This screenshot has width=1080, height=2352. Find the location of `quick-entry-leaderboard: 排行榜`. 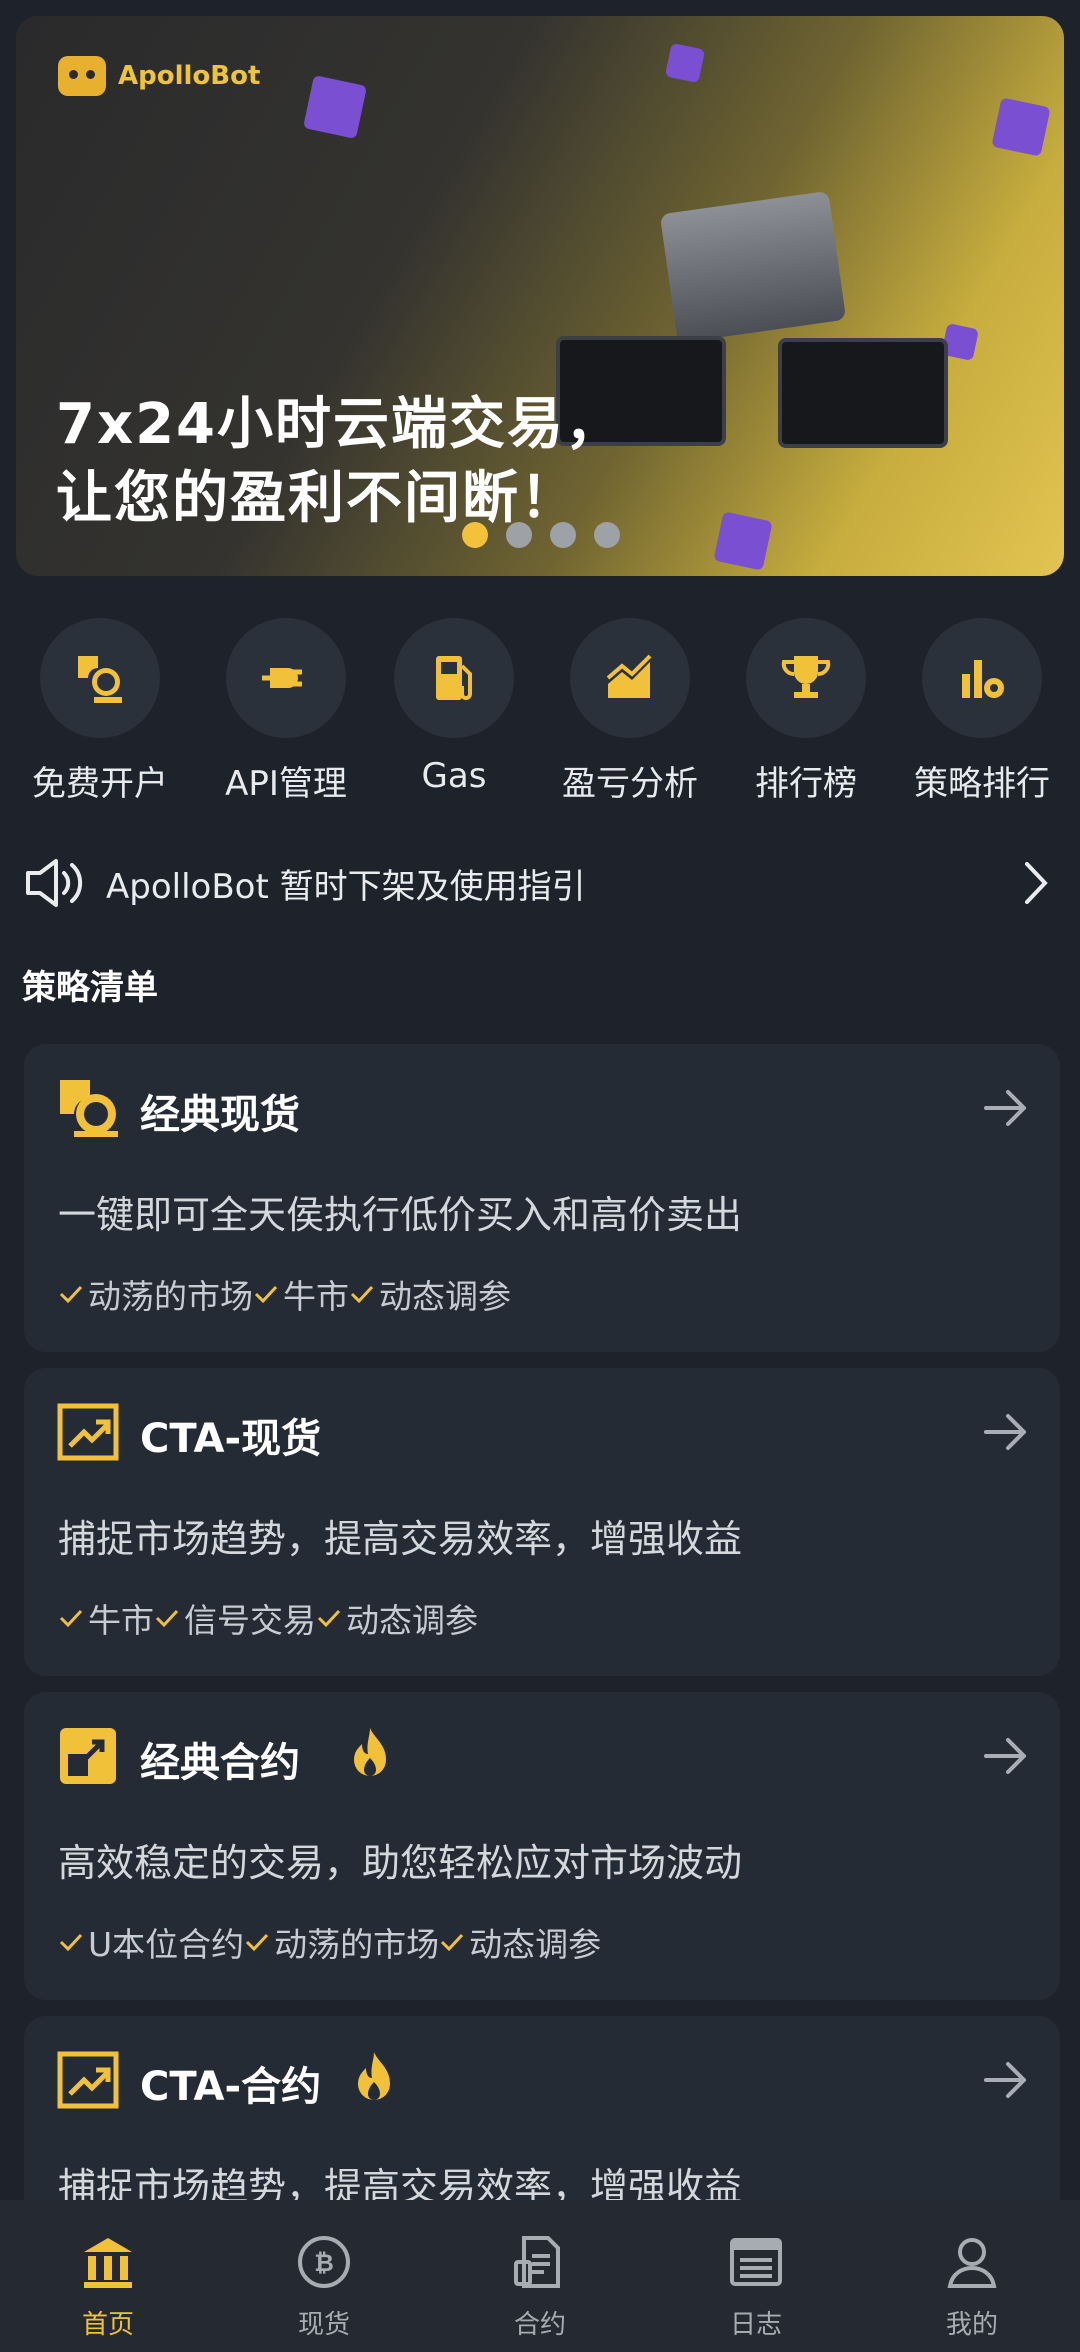

quick-entry-leaderboard: 排行榜 is located at coordinates (806, 711).